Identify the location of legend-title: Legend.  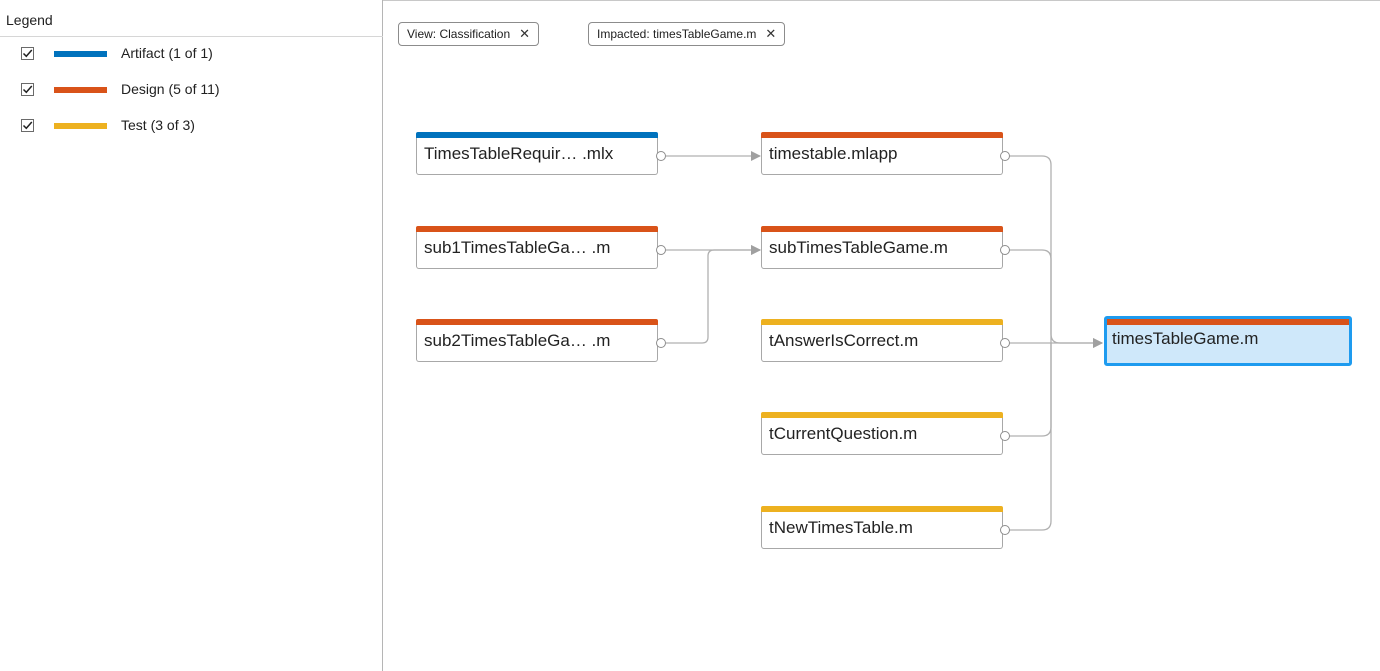
(29, 20).